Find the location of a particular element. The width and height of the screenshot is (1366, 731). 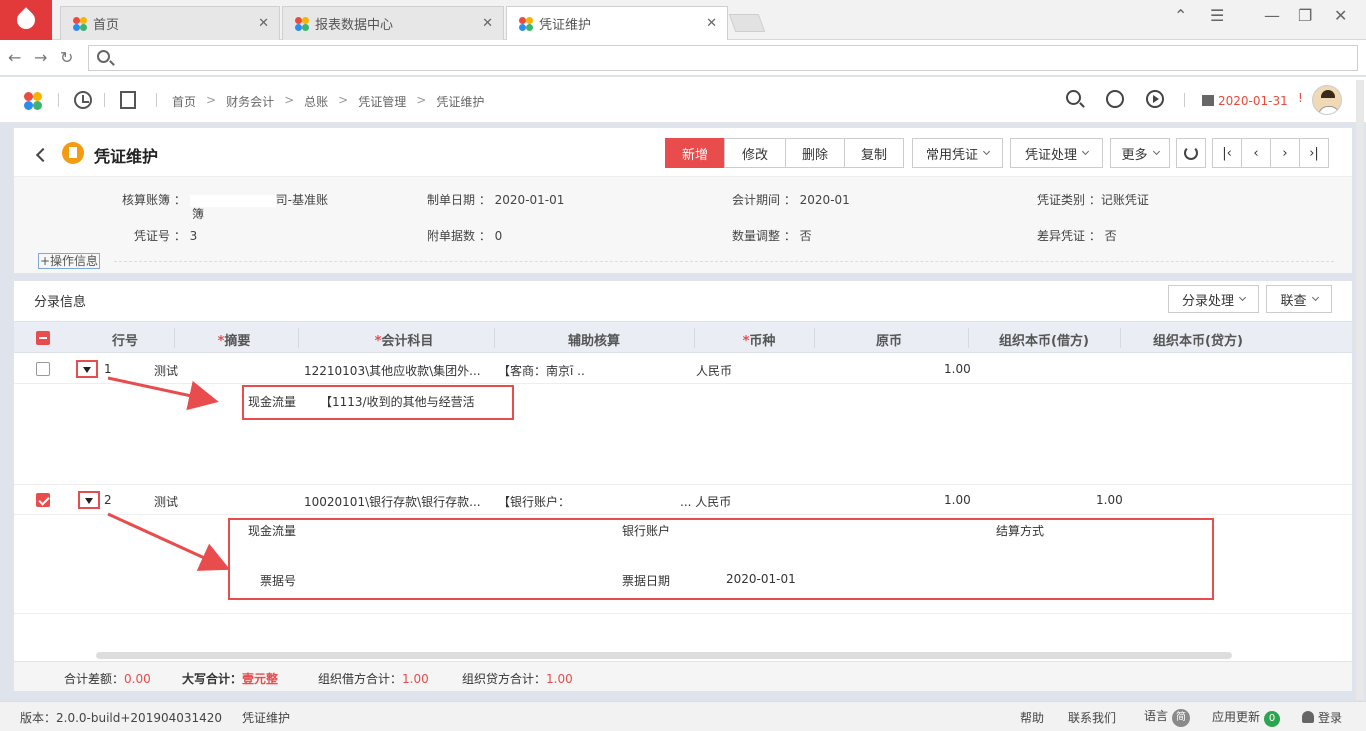

more-dropdown: 更多 is located at coordinates (1140, 153).